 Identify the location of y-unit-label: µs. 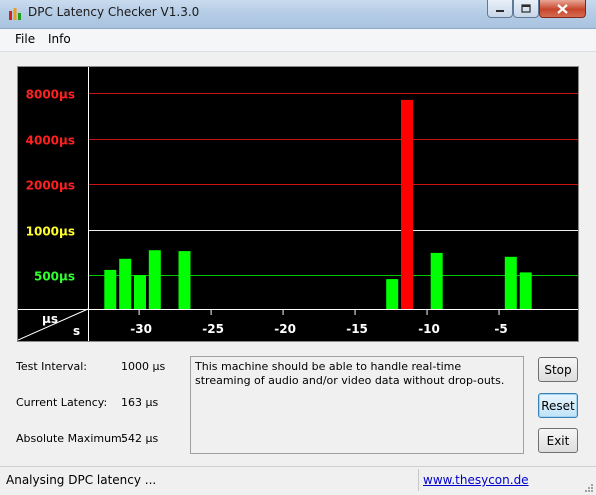
(50, 319).